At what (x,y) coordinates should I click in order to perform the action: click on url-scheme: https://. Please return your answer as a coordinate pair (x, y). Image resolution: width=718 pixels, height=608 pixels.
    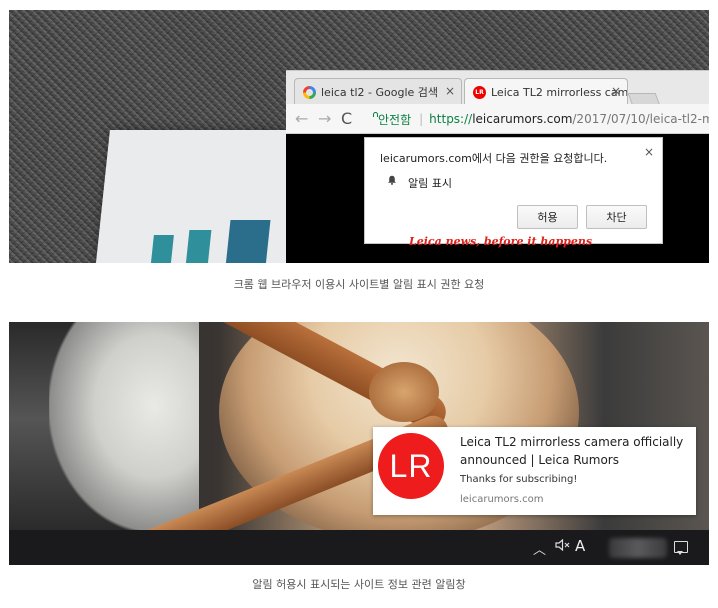
    Looking at the image, I should click on (451, 119).